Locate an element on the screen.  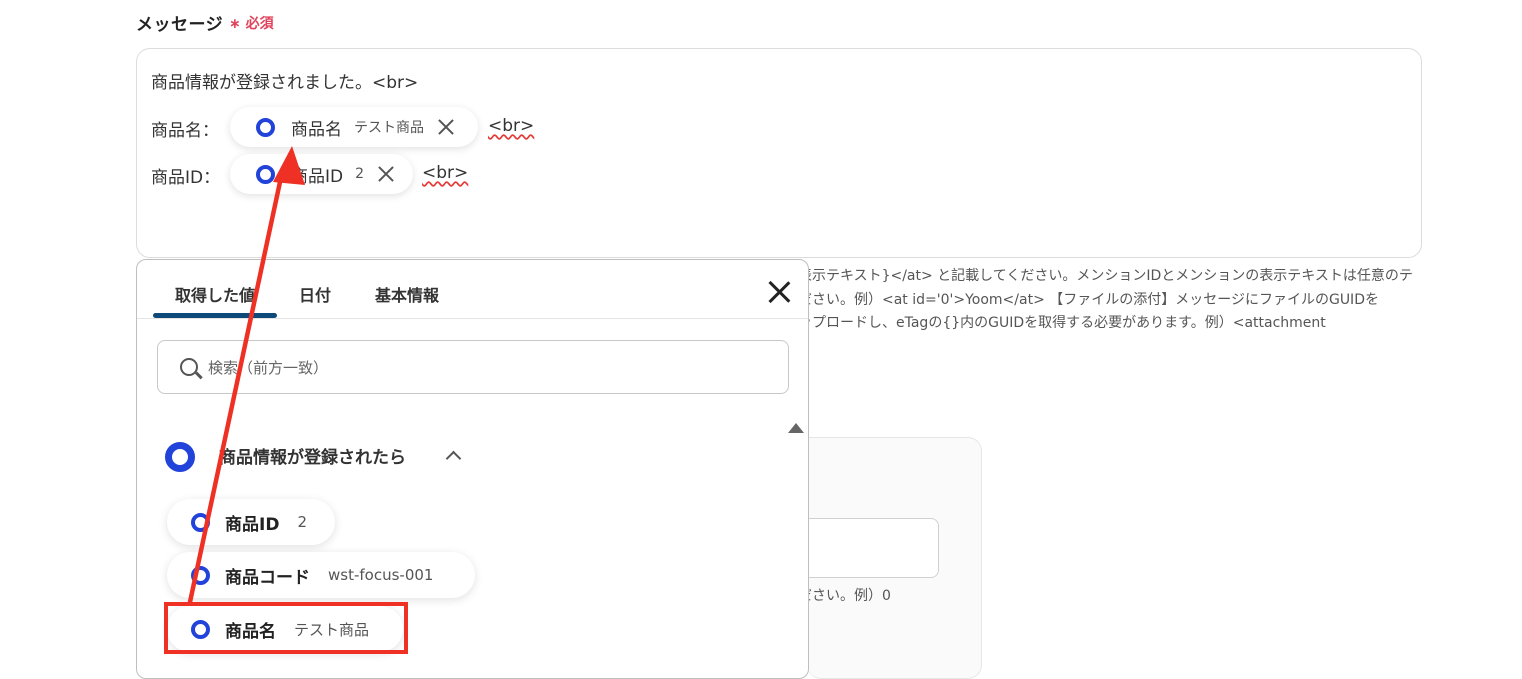
annotation-arrow is located at coordinates (246, 375).